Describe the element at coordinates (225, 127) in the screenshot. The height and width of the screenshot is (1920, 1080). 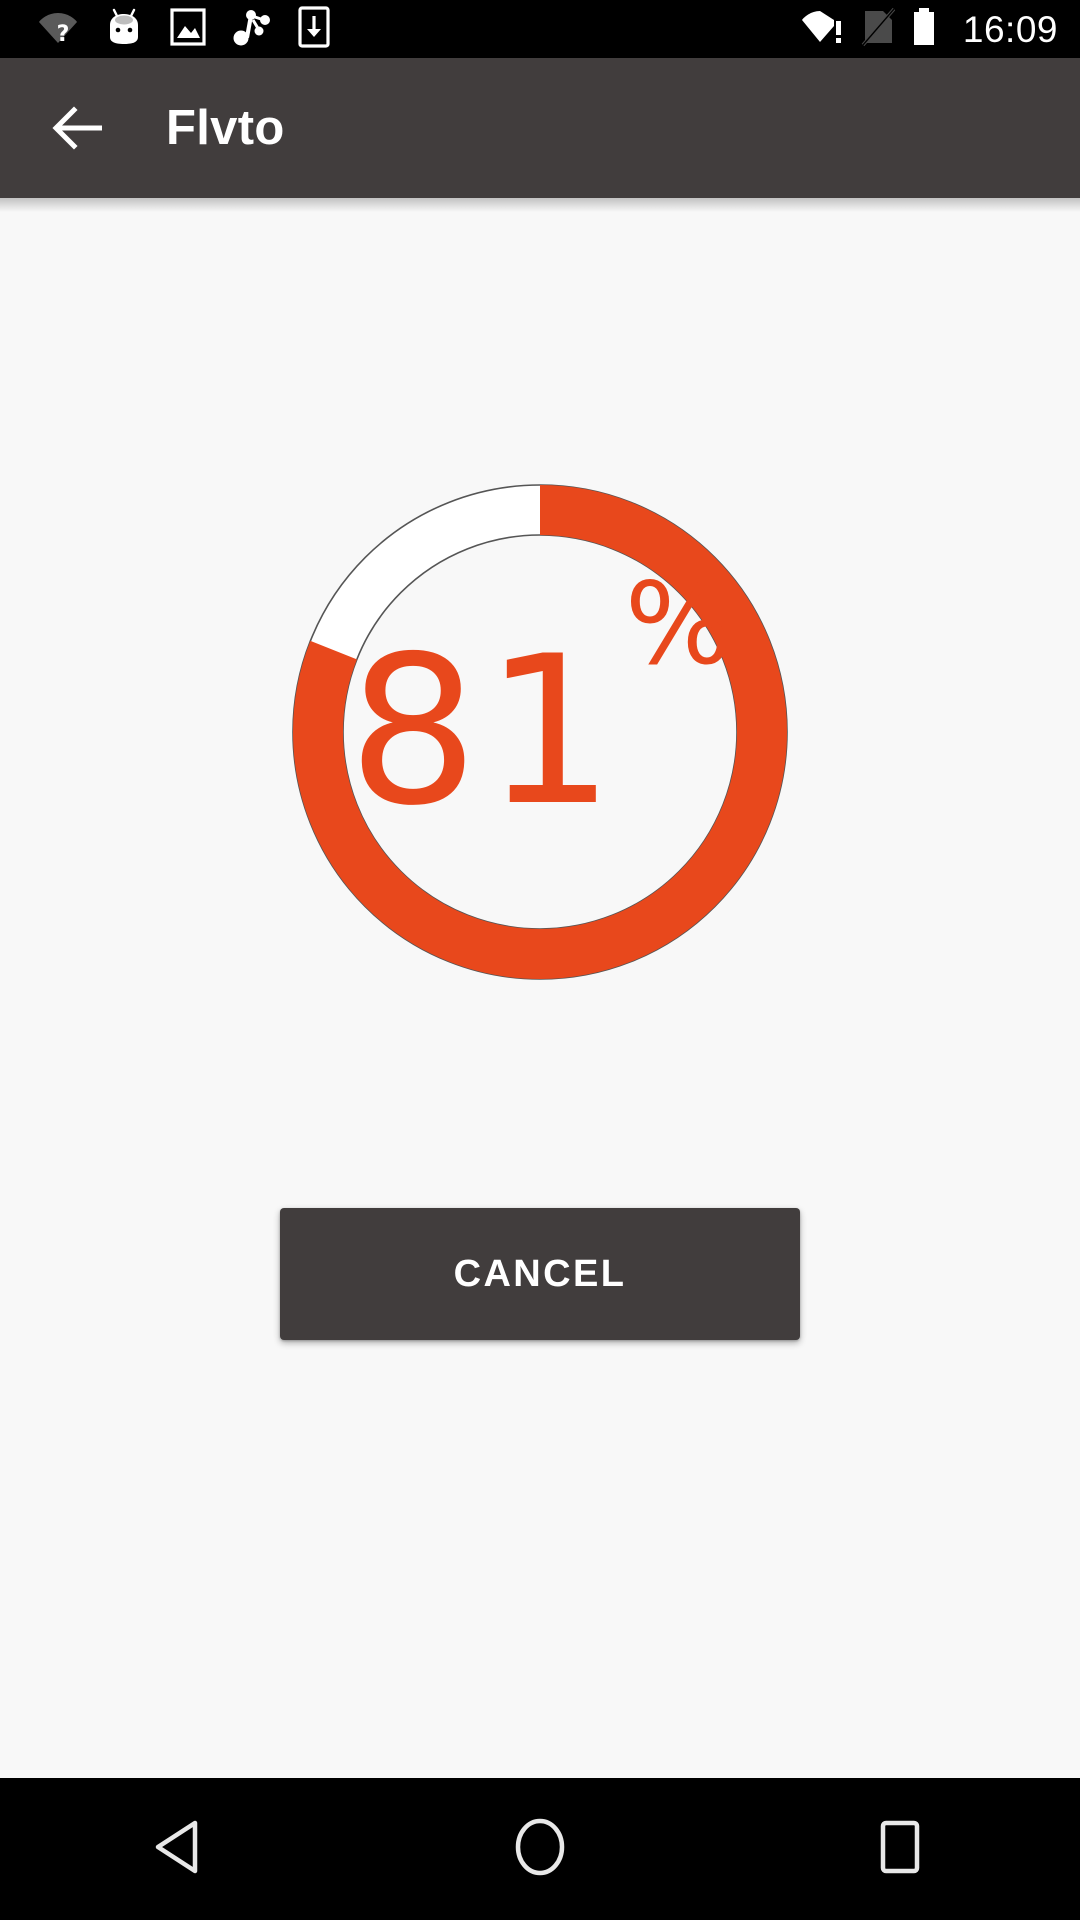
I see `page-title: Flvto` at that location.